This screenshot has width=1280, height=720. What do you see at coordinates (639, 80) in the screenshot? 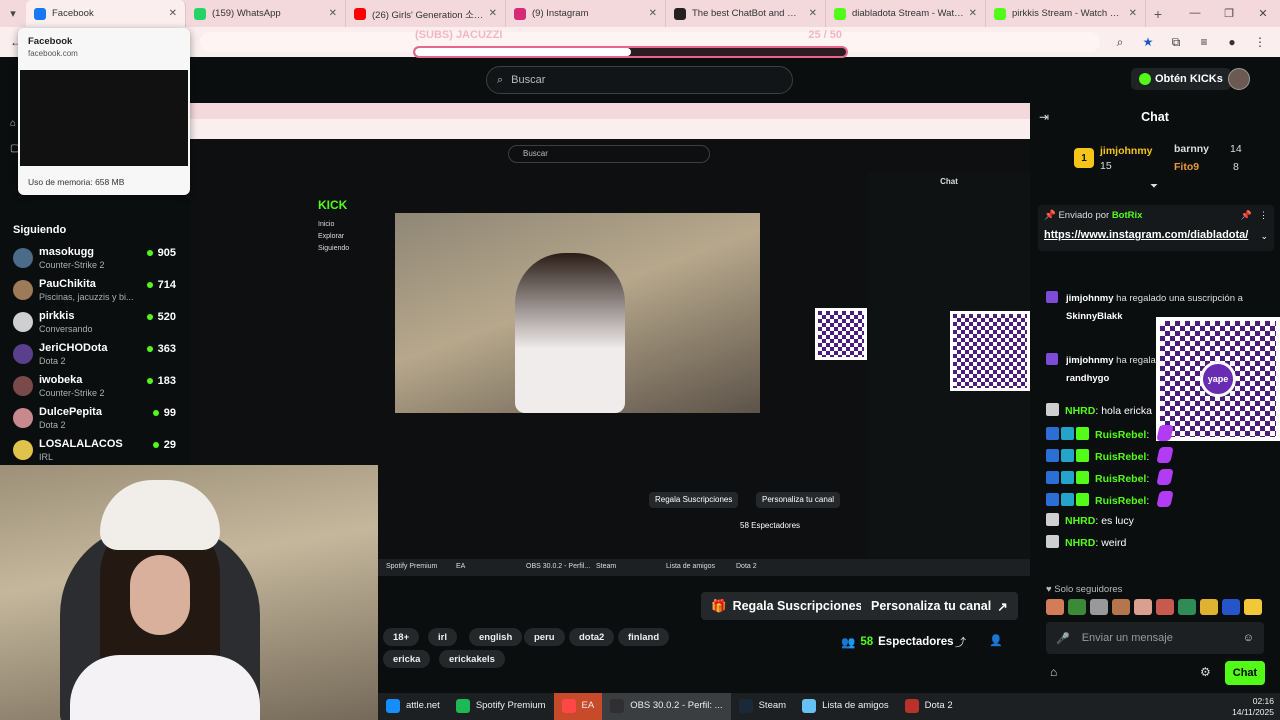
I see `search-input: ⌕ Buscar` at bounding box center [639, 80].